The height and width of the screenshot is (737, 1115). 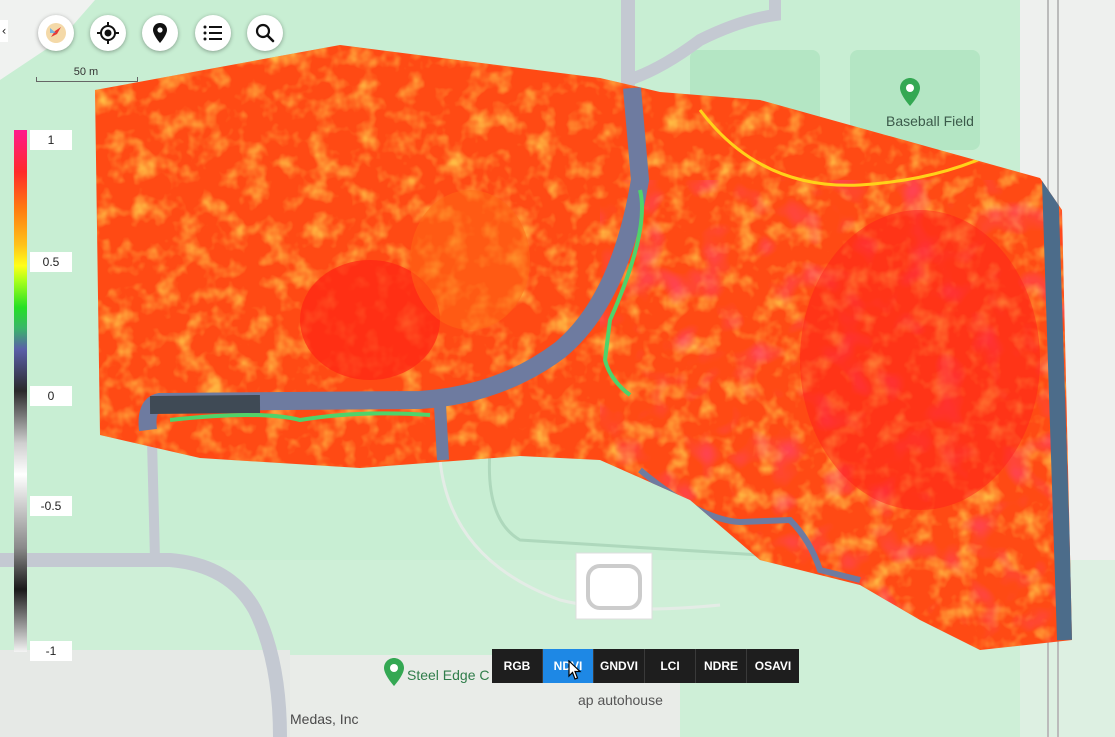 What do you see at coordinates (51, 506) in the screenshot?
I see `legend-tick: -0.5` at bounding box center [51, 506].